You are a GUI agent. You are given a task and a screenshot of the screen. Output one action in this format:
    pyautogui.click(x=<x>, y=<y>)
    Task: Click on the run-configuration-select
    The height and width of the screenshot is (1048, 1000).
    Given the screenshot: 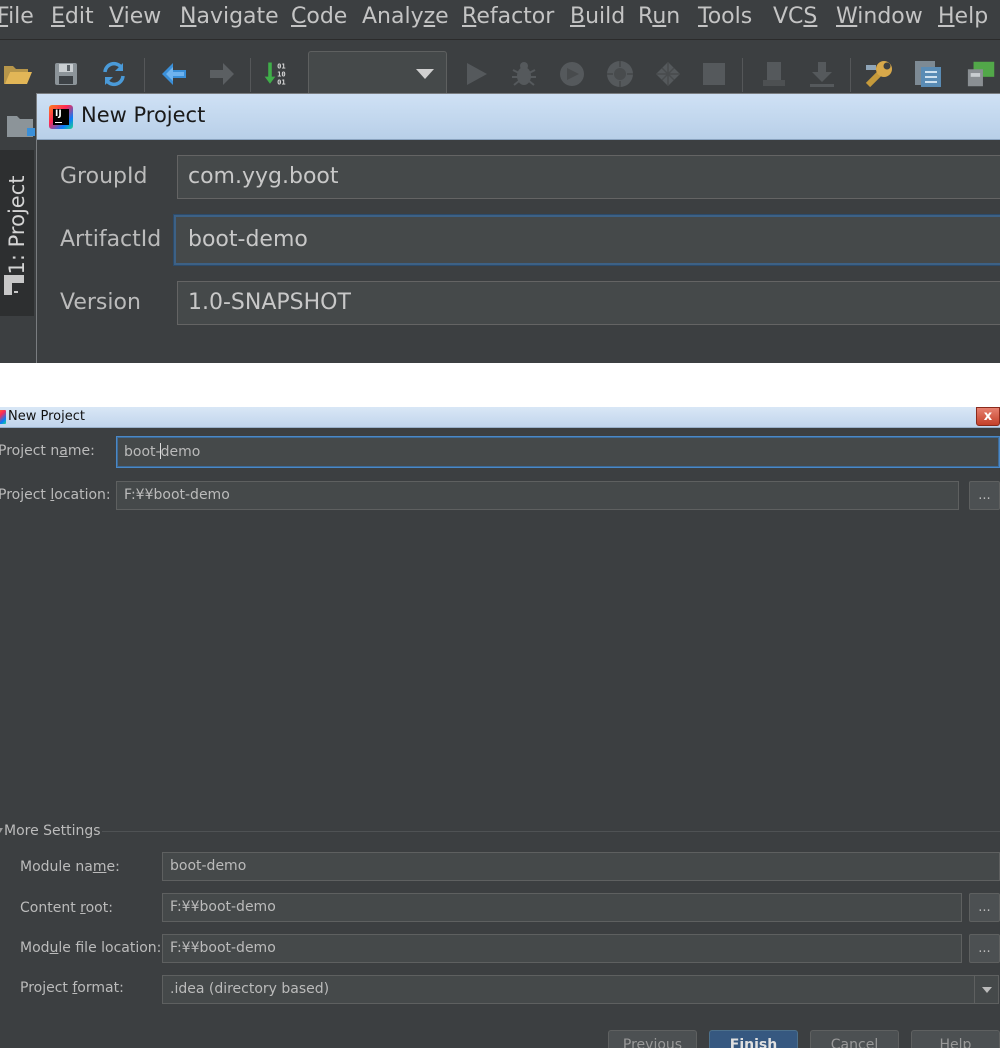 What is the action you would take?
    pyautogui.click(x=377, y=74)
    